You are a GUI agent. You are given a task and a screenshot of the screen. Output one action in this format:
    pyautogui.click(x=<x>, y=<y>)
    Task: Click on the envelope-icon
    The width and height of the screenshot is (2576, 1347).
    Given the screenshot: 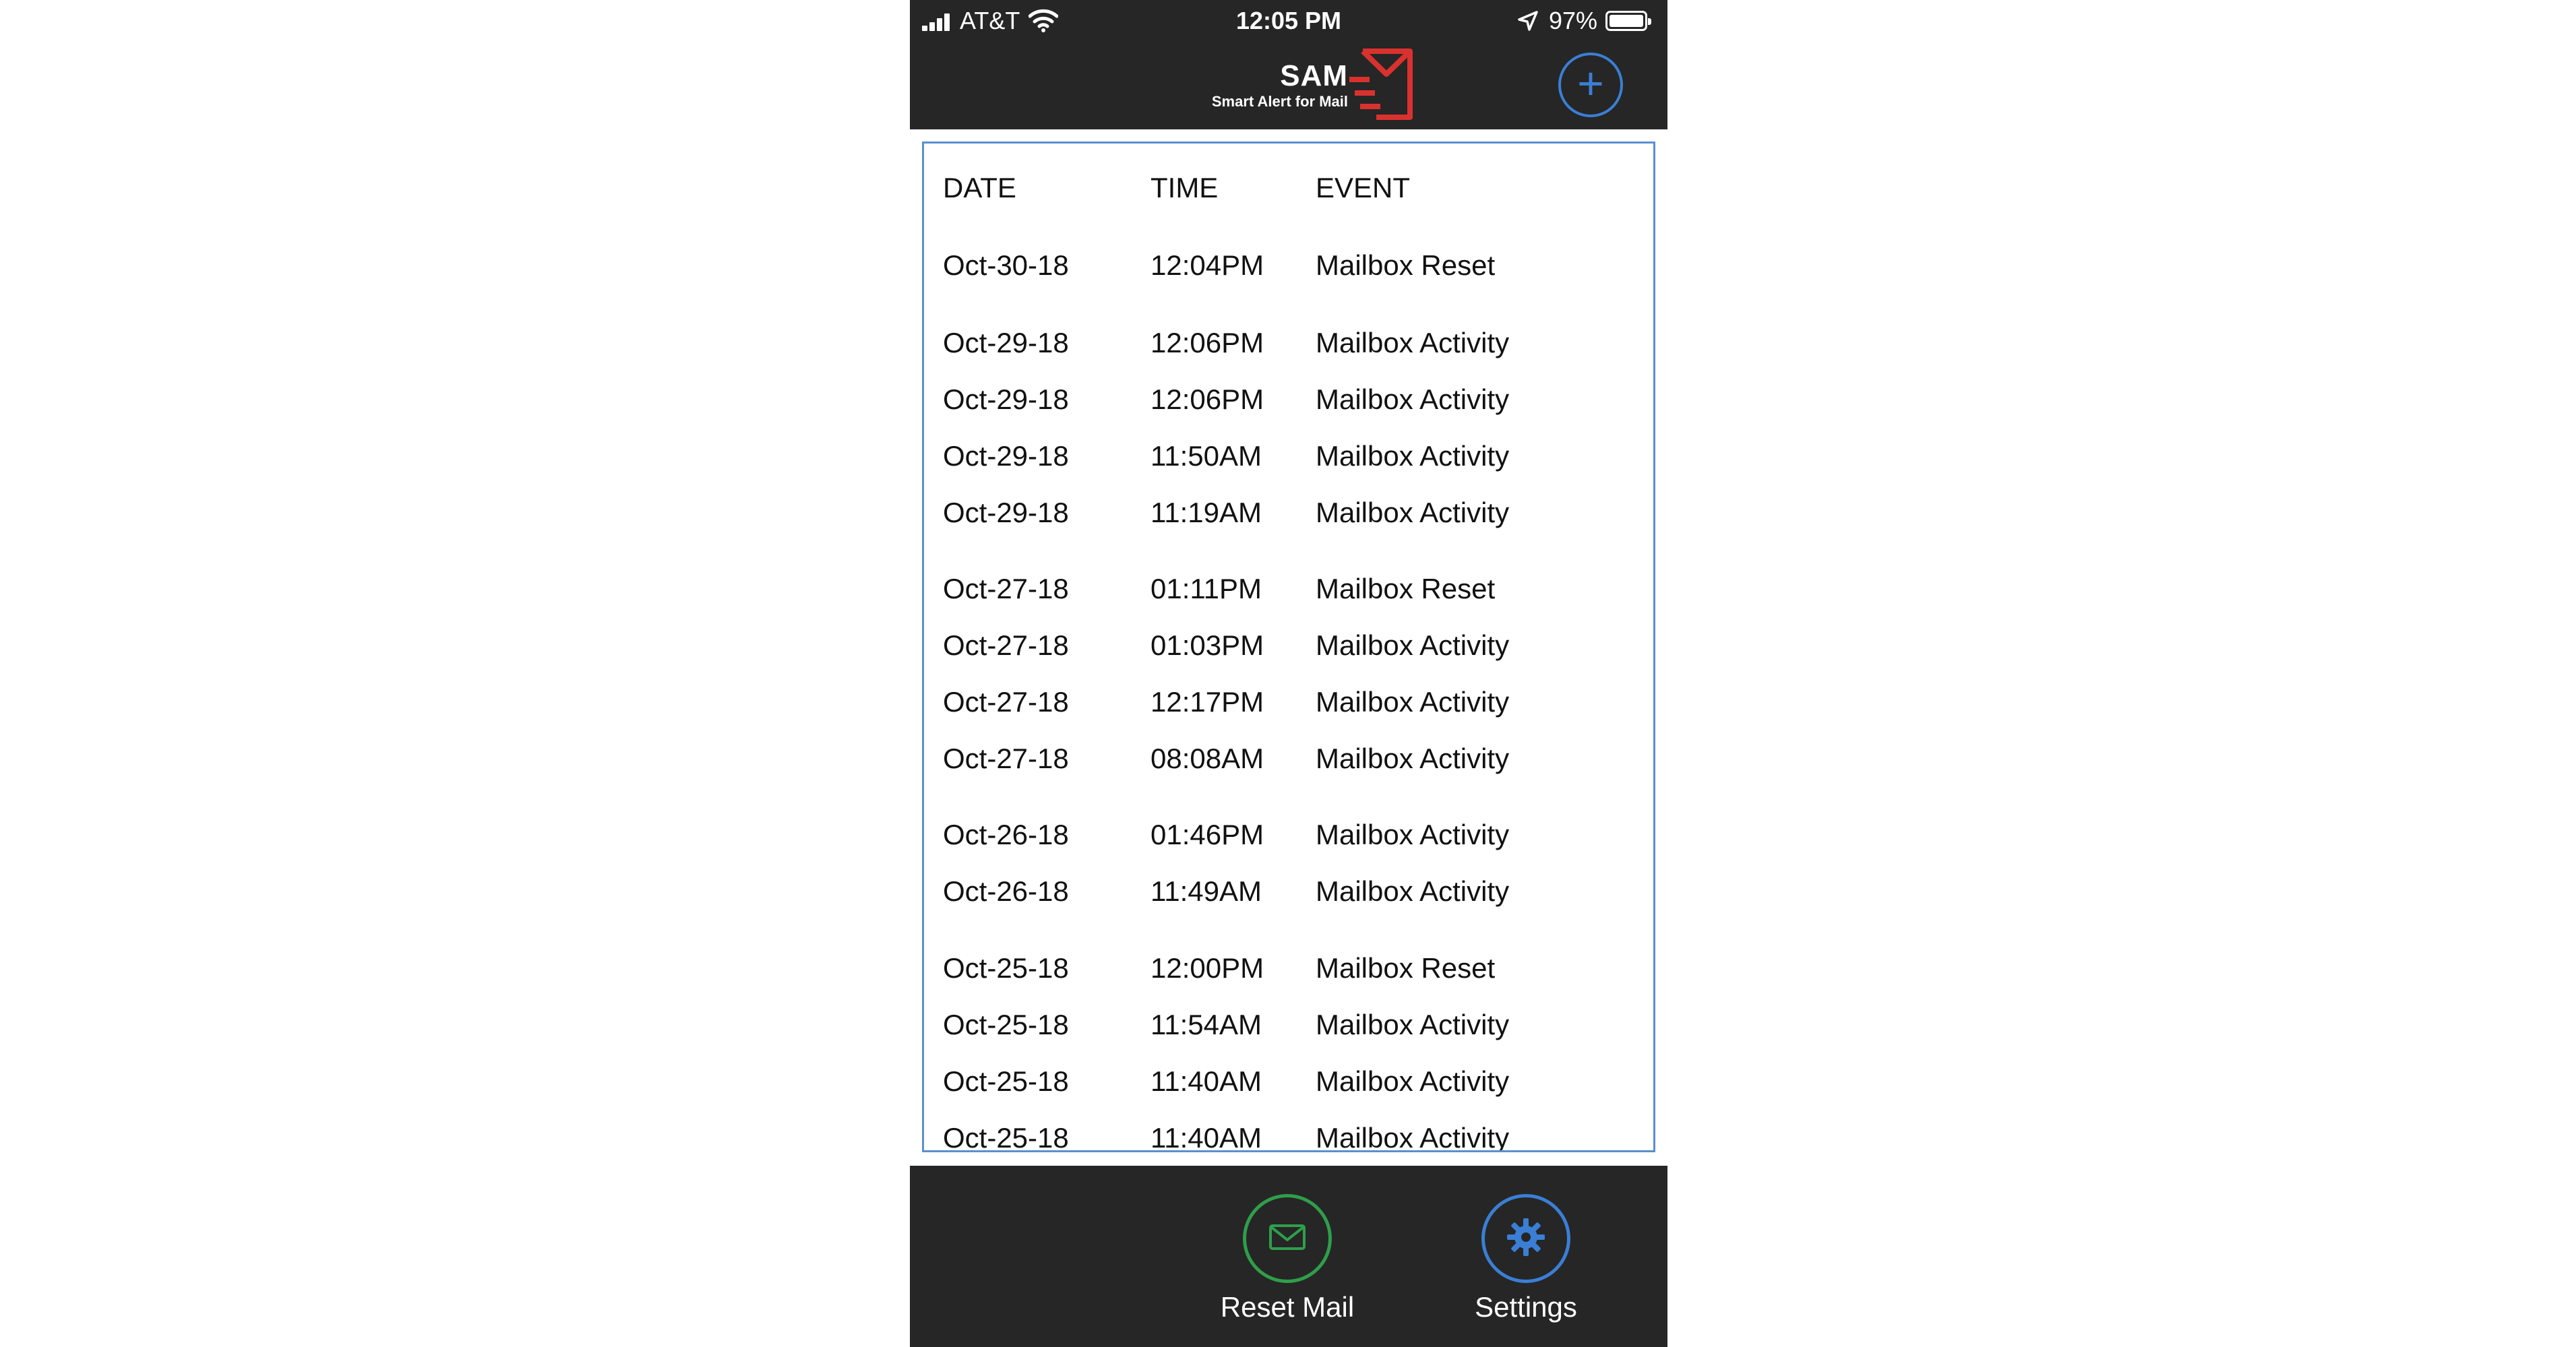 What is the action you would take?
    pyautogui.click(x=1287, y=1239)
    